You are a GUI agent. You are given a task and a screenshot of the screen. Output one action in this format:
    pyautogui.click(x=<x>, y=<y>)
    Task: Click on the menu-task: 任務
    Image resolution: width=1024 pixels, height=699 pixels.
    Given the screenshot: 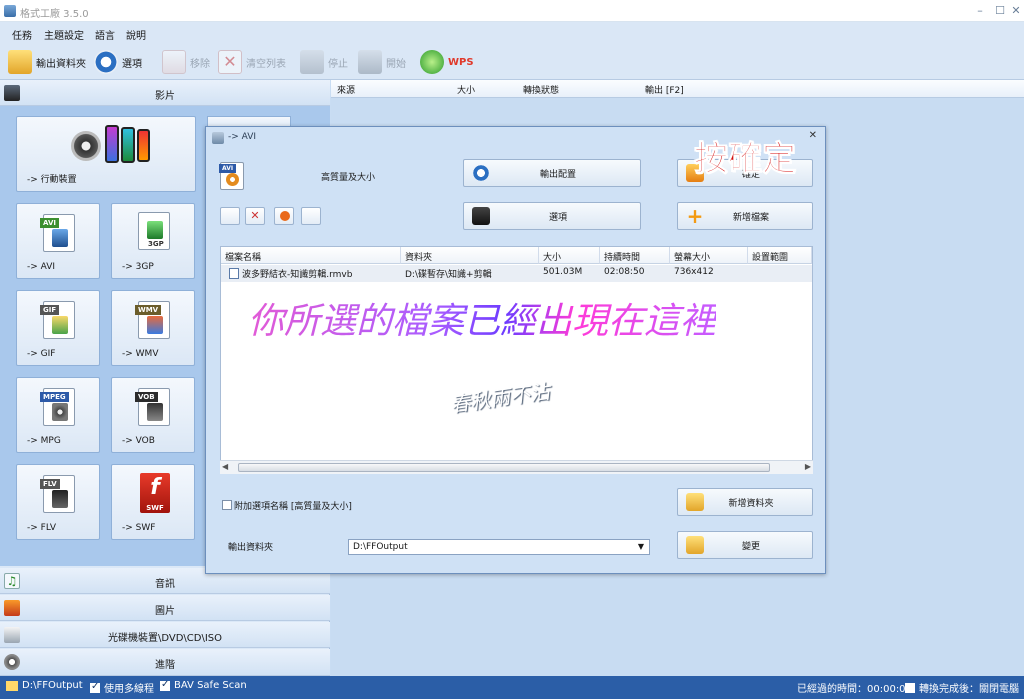 What is the action you would take?
    pyautogui.click(x=22, y=34)
    